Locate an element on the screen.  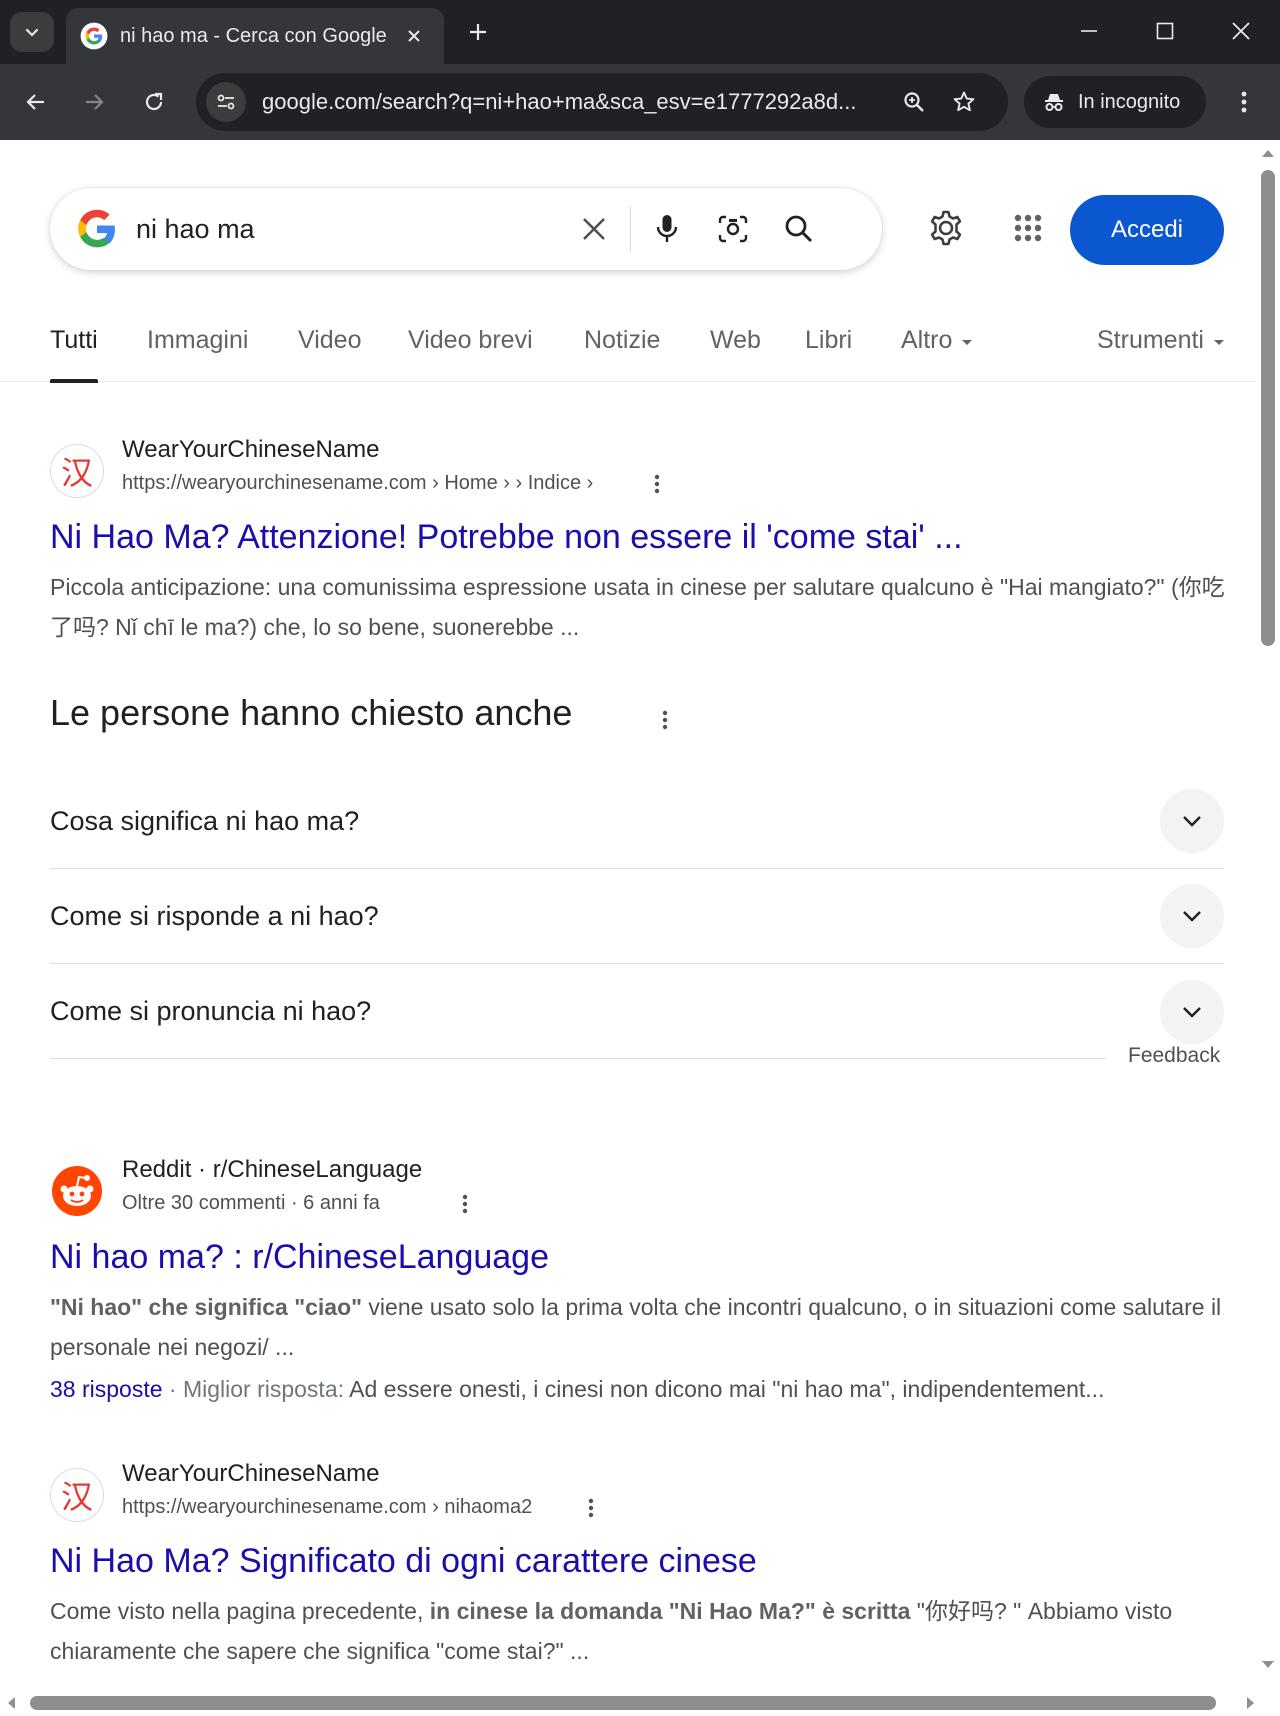
back-button is located at coordinates (36, 102).